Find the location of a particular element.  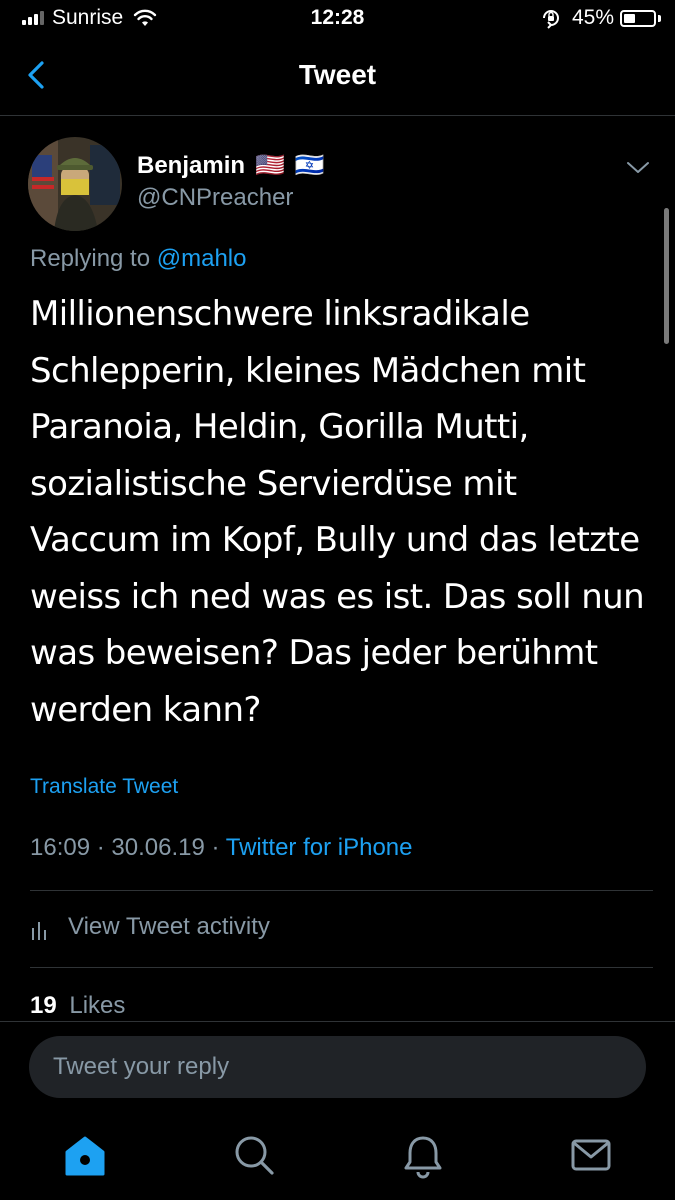

view-tweet-activity-button: View Tweet activity is located at coordinates (150, 927).